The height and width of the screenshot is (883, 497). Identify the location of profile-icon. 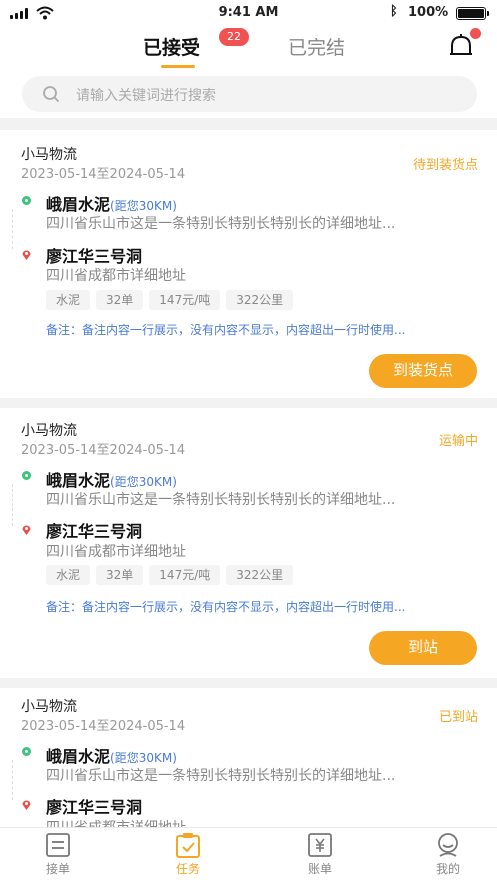
(448, 845).